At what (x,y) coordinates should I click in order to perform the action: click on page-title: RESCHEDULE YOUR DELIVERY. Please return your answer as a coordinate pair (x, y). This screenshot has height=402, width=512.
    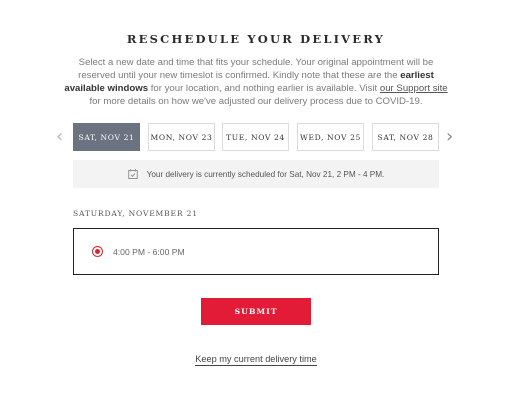
    Looking at the image, I should click on (256, 39).